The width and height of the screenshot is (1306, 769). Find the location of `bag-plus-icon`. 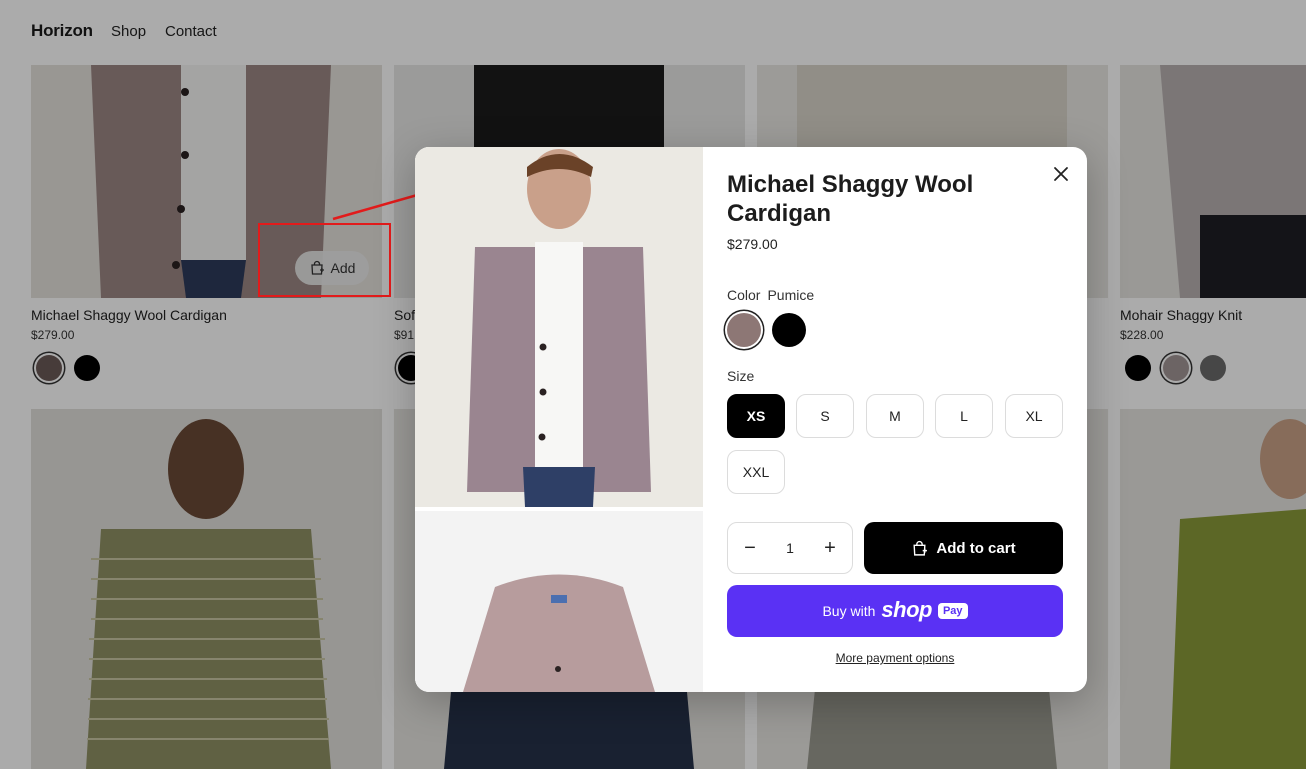

bag-plus-icon is located at coordinates (920, 548).